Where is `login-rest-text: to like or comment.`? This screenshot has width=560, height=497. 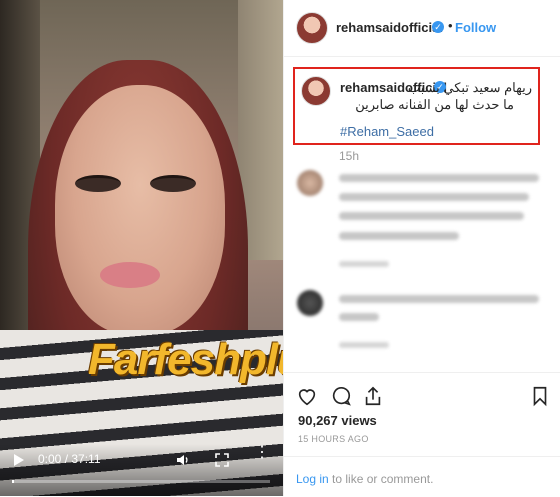 login-rest-text: to like or comment. is located at coordinates (381, 479).